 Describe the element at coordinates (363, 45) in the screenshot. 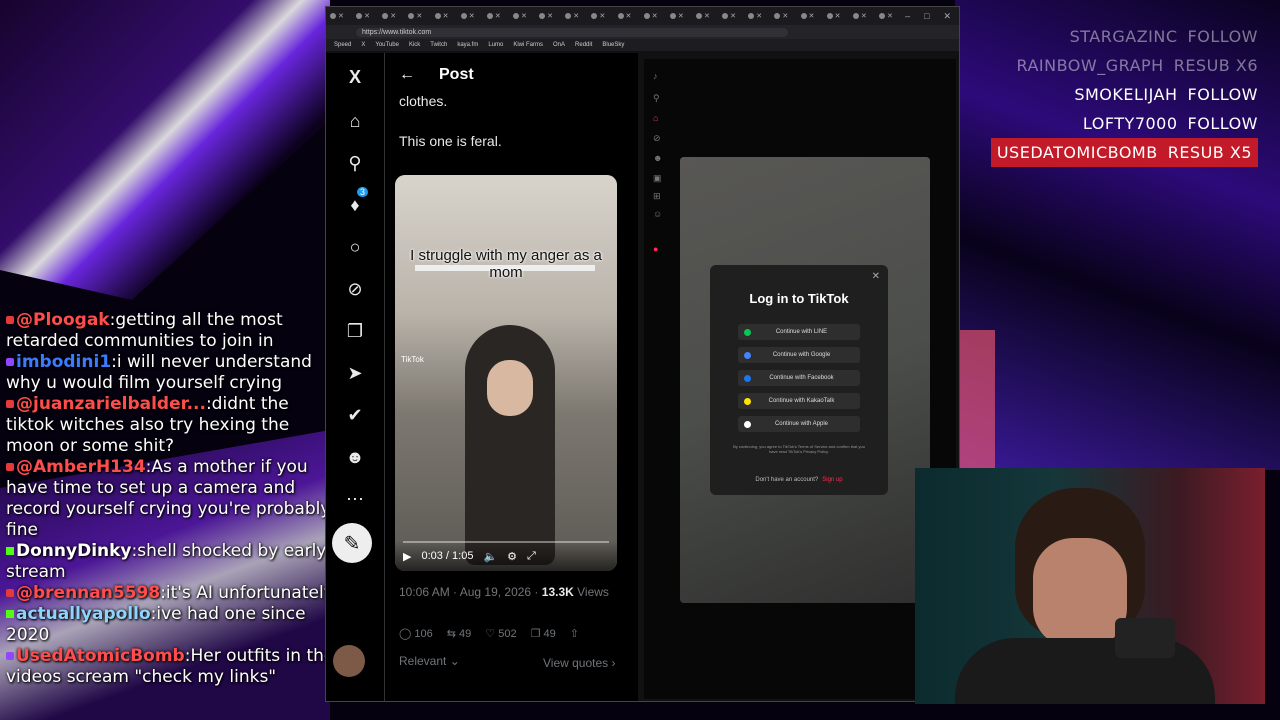

I see `bookmark-item: X` at that location.